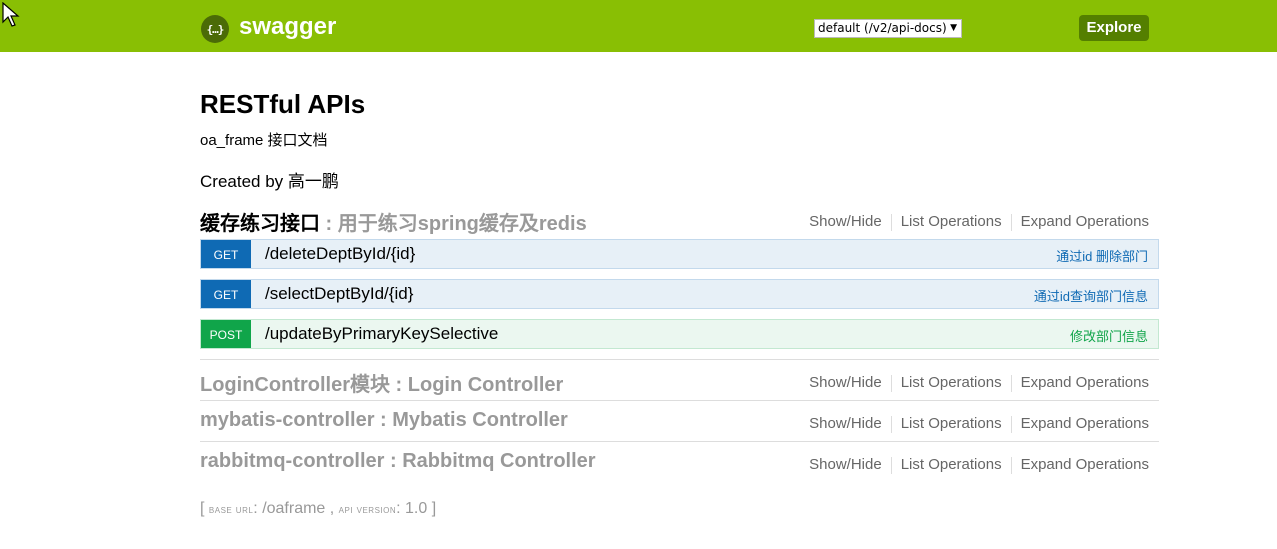  What do you see at coordinates (490, 461) in the screenshot?
I see `resource-description: : Rabbitmq Controller` at bounding box center [490, 461].